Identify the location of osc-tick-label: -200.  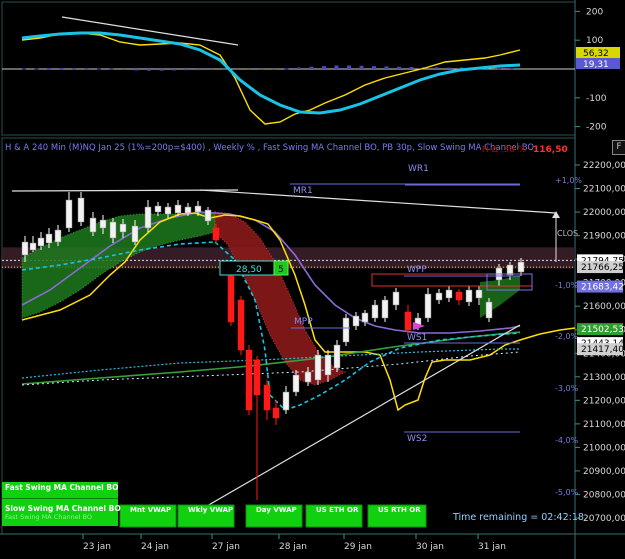
(596, 128).